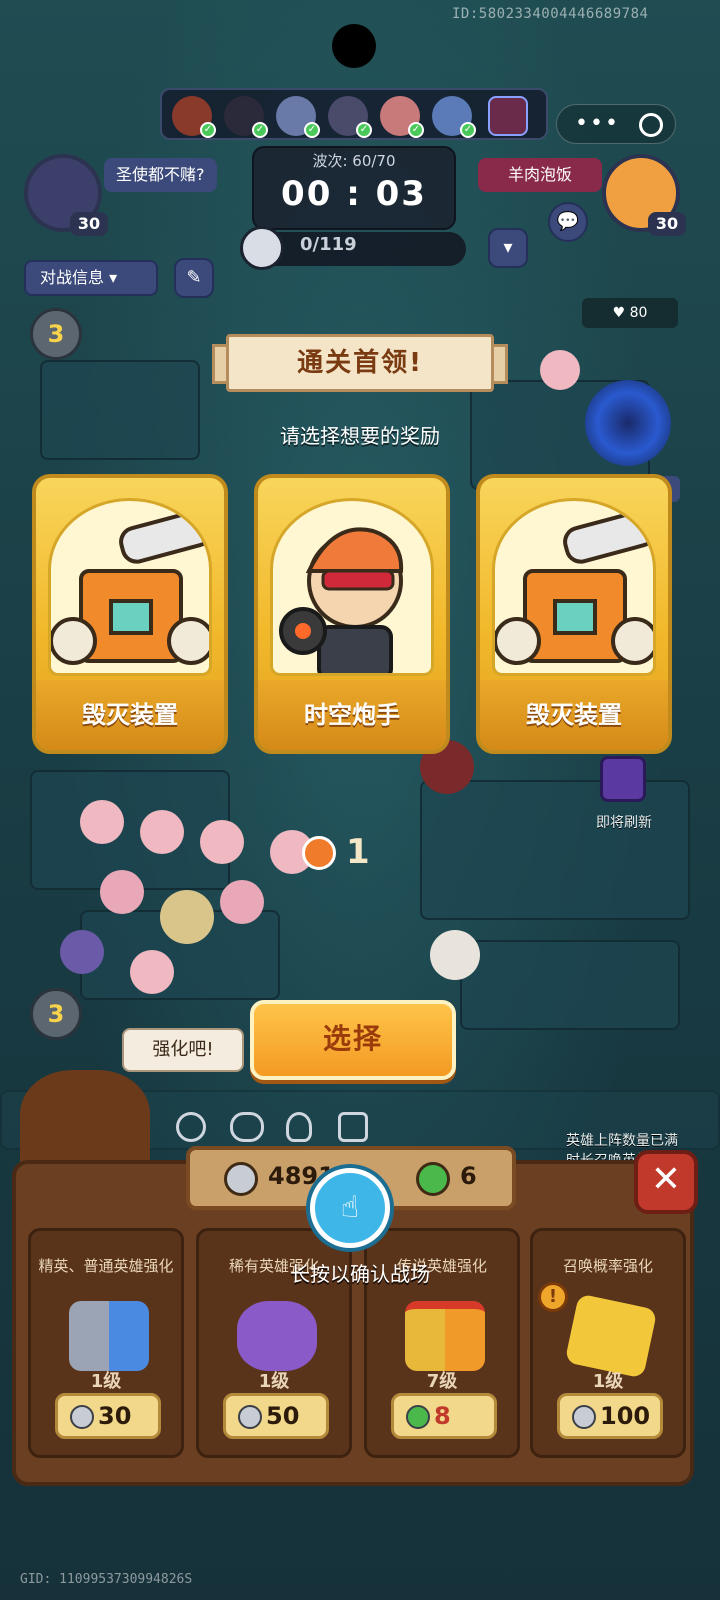 Image resolution: width=720 pixels, height=1600 pixels. Describe the element at coordinates (354, 194) in the screenshot. I see `wave-timer: 00 : 03` at that location.